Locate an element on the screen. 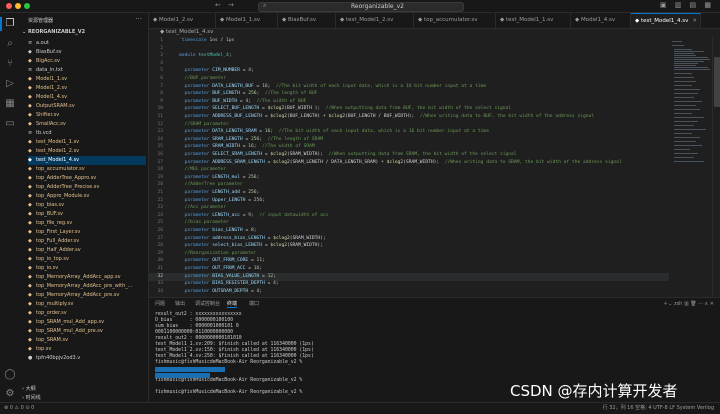  file-item: ◆ top.sv is located at coordinates (87, 349).